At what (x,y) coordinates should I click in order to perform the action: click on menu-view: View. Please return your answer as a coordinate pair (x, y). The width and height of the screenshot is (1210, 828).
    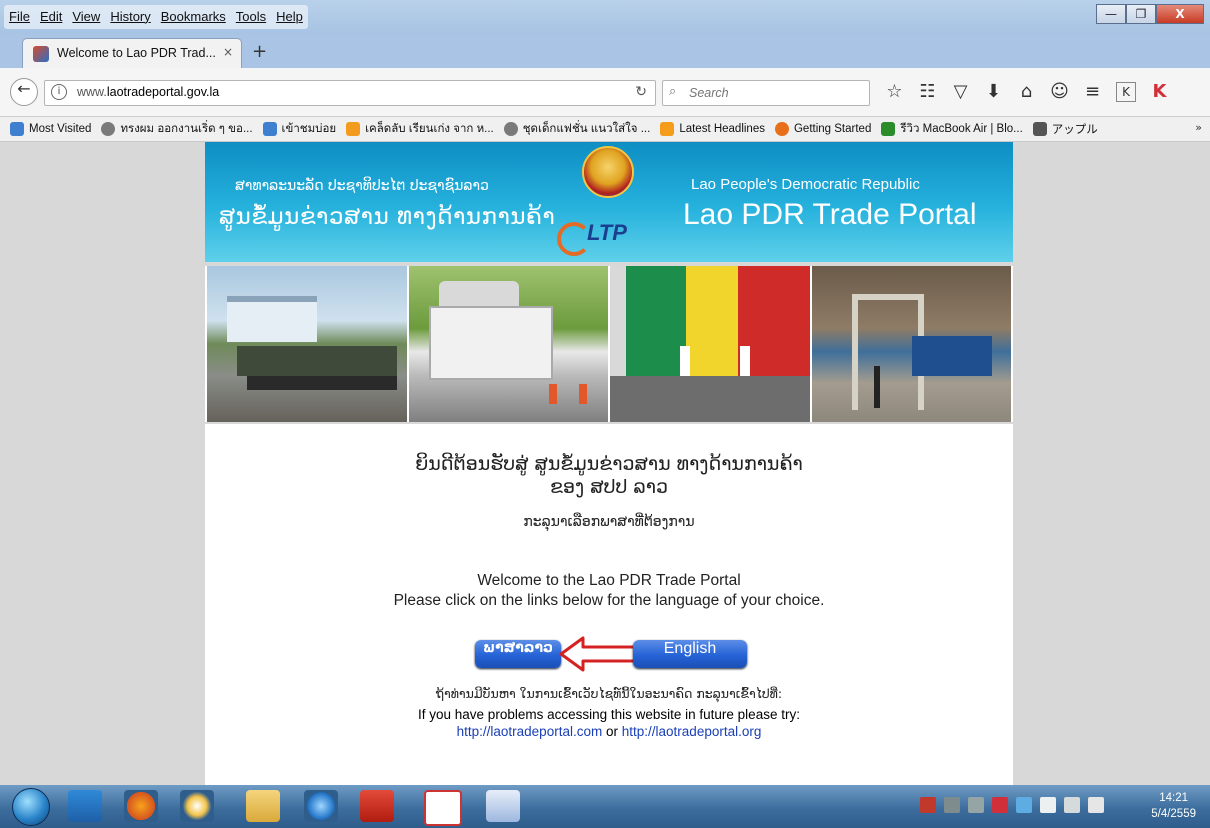
    Looking at the image, I should click on (86, 17).